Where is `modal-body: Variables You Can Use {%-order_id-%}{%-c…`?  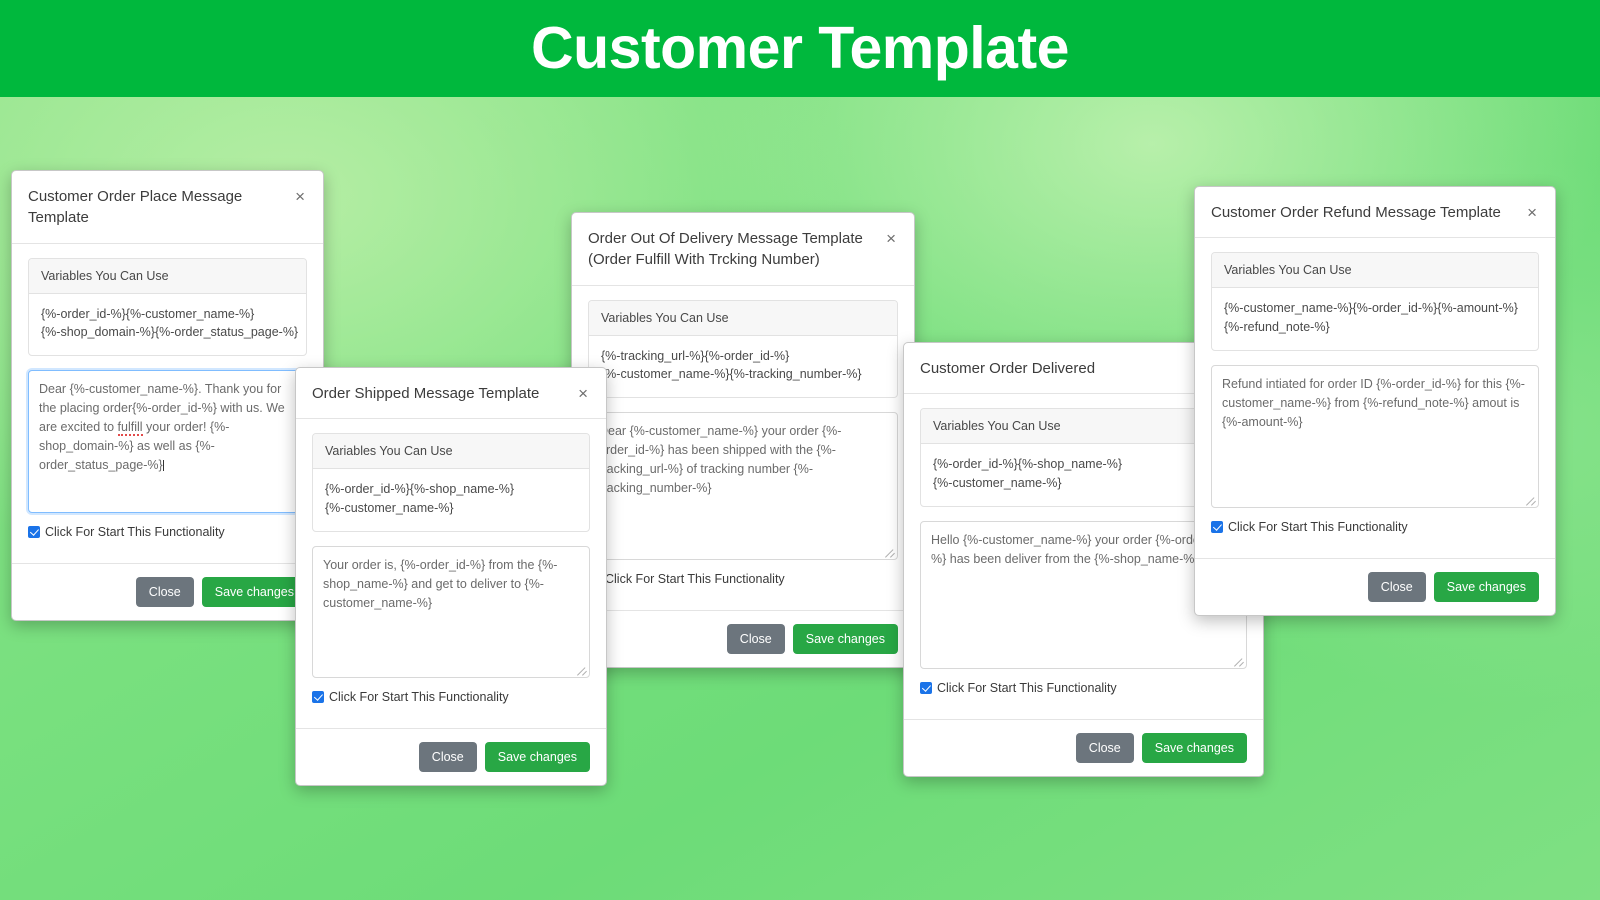 modal-body: Variables You Can Use {%-order_id-%}{%-c… is located at coordinates (167, 404).